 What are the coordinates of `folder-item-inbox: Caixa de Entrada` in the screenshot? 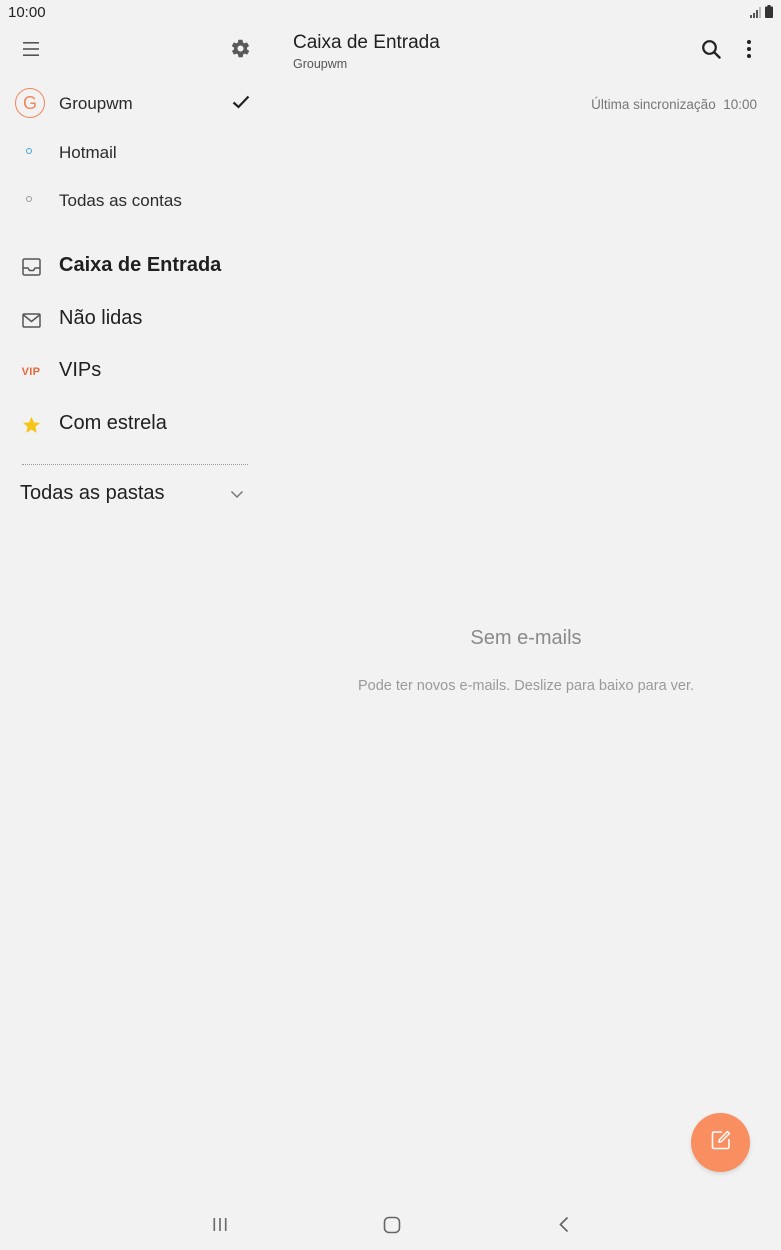 It's located at (135, 267).